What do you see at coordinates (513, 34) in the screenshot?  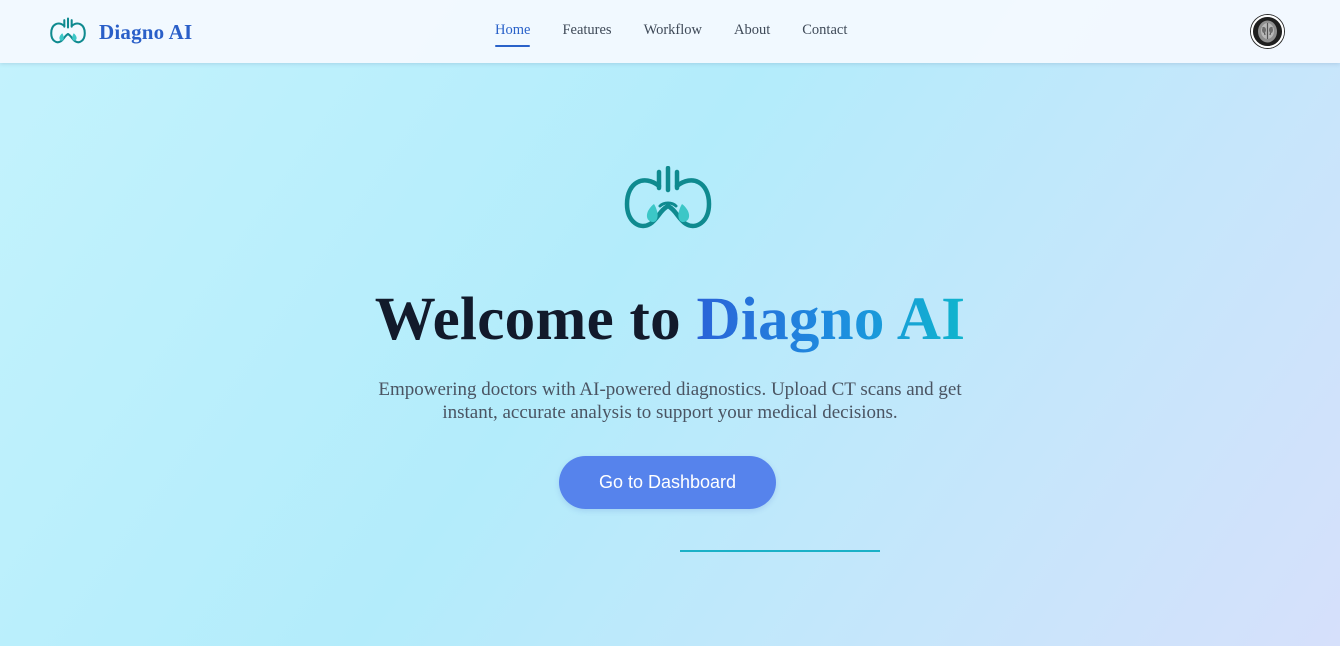 I see `nav-link-home: Home` at bounding box center [513, 34].